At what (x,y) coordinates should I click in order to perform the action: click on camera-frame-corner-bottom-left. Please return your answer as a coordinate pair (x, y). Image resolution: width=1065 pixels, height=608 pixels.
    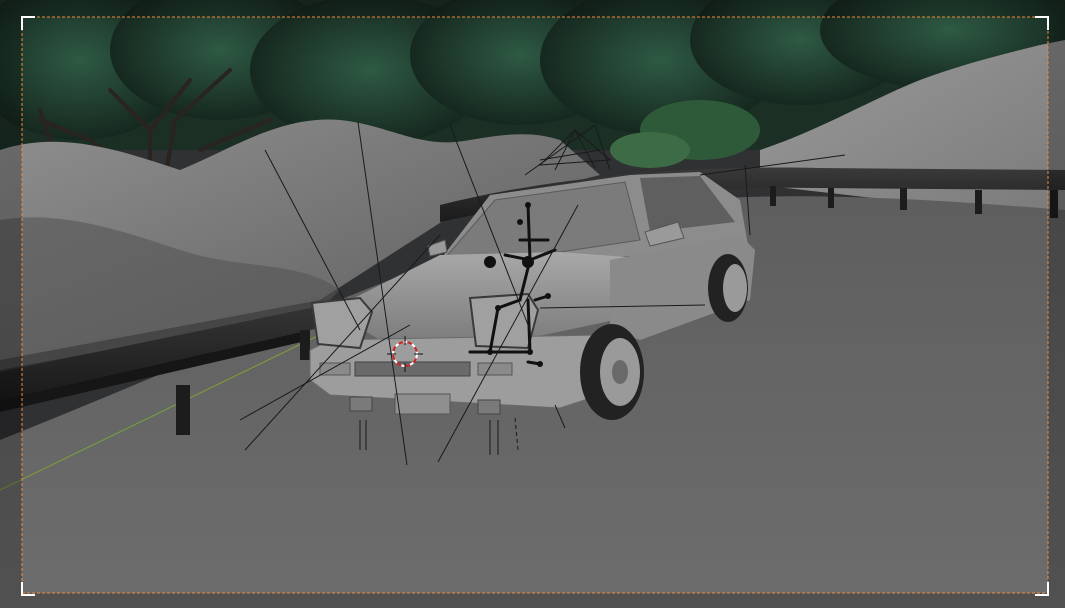
    Looking at the image, I should click on (28, 589).